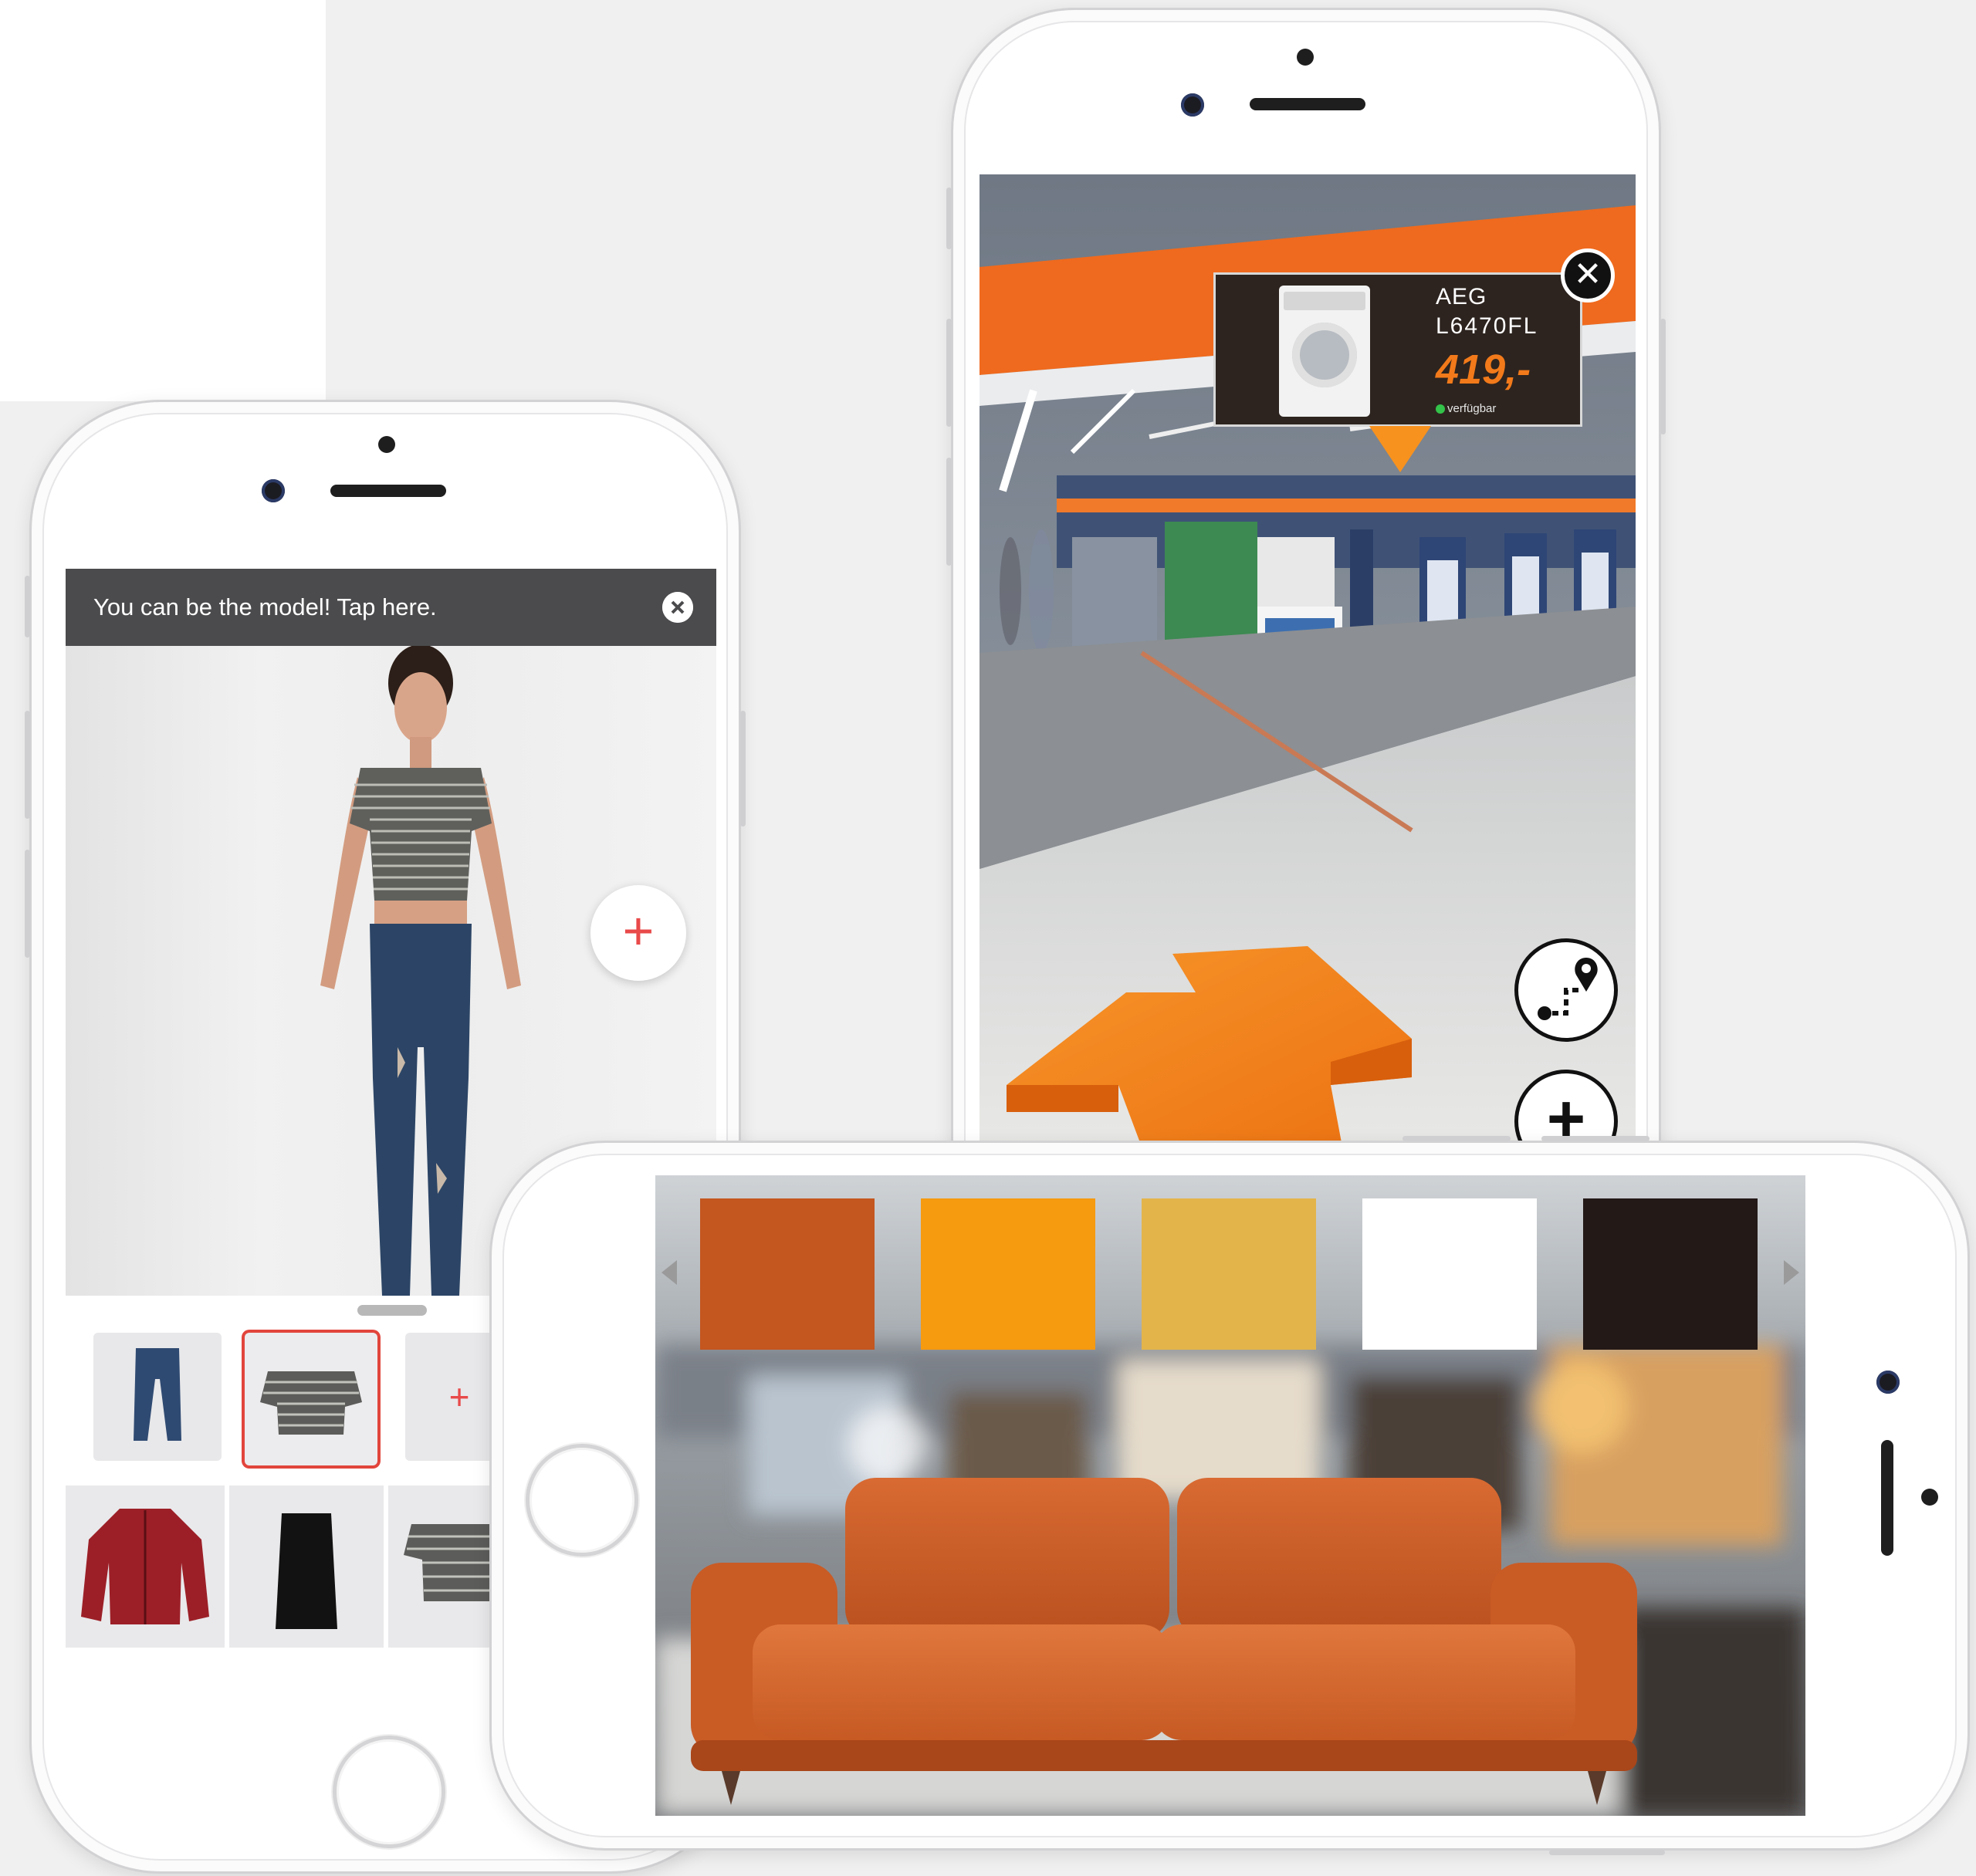 This screenshot has width=1976, height=1876. I want to click on swatch-next-arrow-icon, so click(1791, 1272).